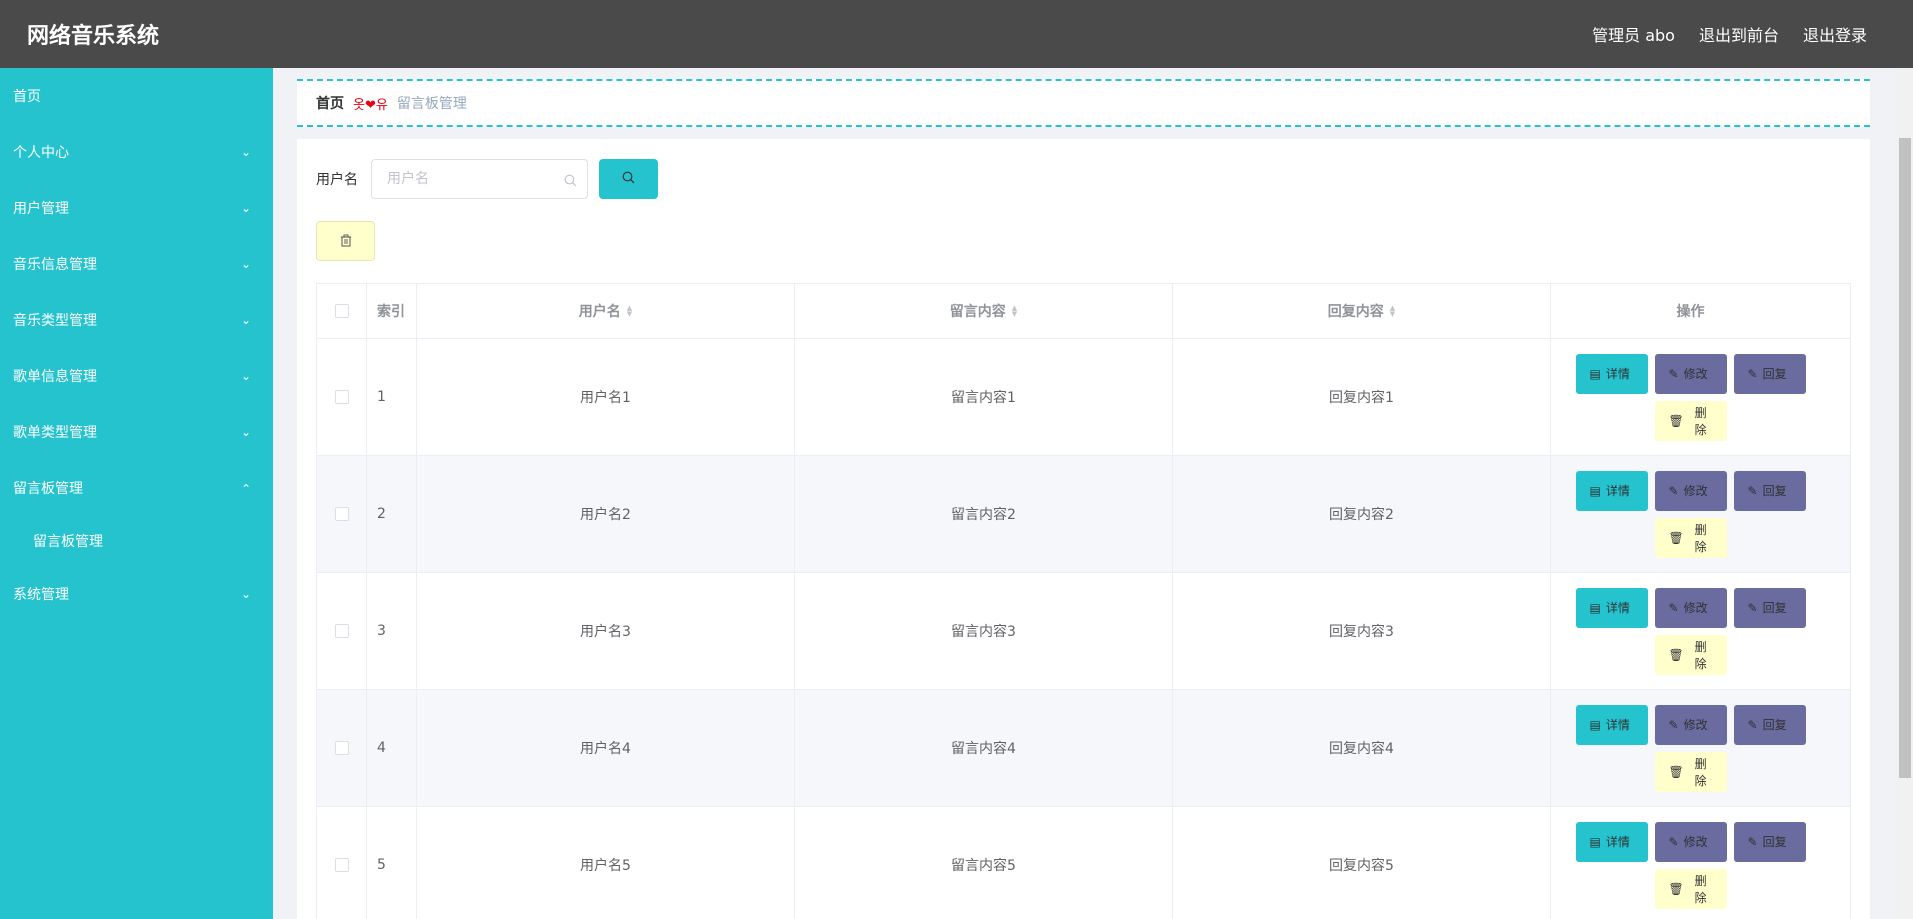  What do you see at coordinates (136, 208) in the screenshot?
I see `sidebar-item-user-management: 用户管理 ⌄` at bounding box center [136, 208].